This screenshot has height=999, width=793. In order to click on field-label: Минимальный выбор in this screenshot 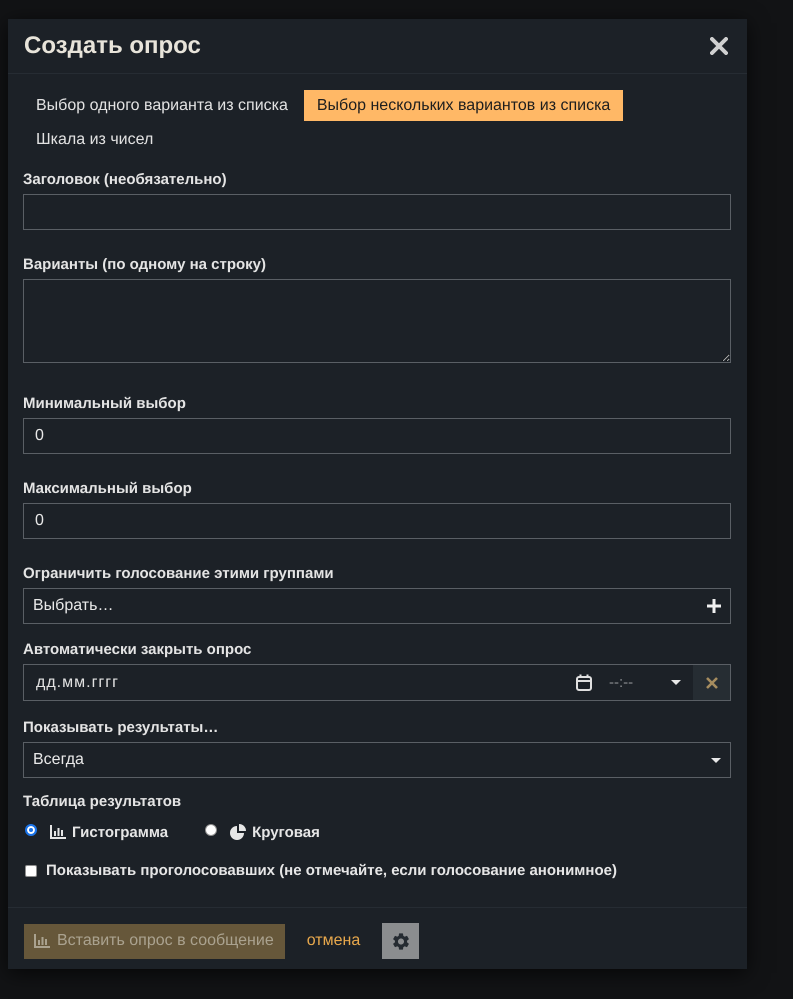, I will do `click(104, 404)`.